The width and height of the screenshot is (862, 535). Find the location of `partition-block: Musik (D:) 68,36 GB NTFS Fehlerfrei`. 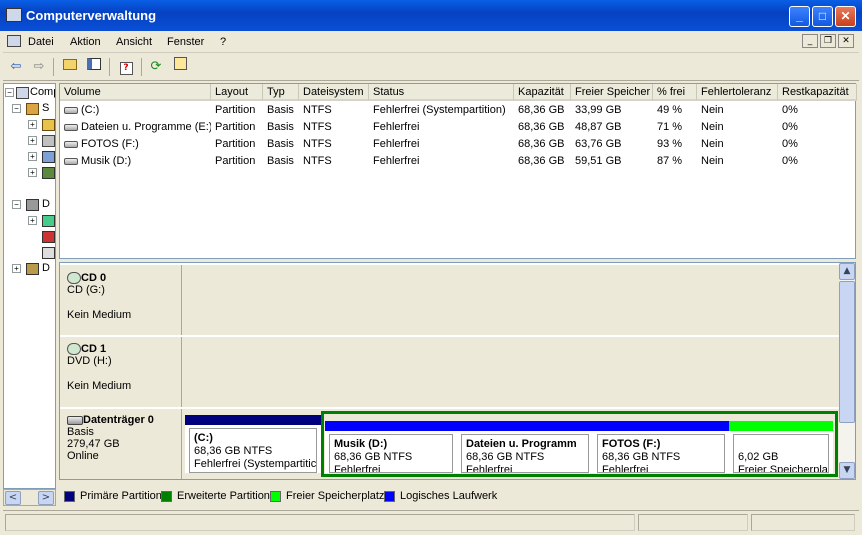

partition-block: Musik (D:) 68,36 GB NTFS Fehlerfrei is located at coordinates (391, 447).